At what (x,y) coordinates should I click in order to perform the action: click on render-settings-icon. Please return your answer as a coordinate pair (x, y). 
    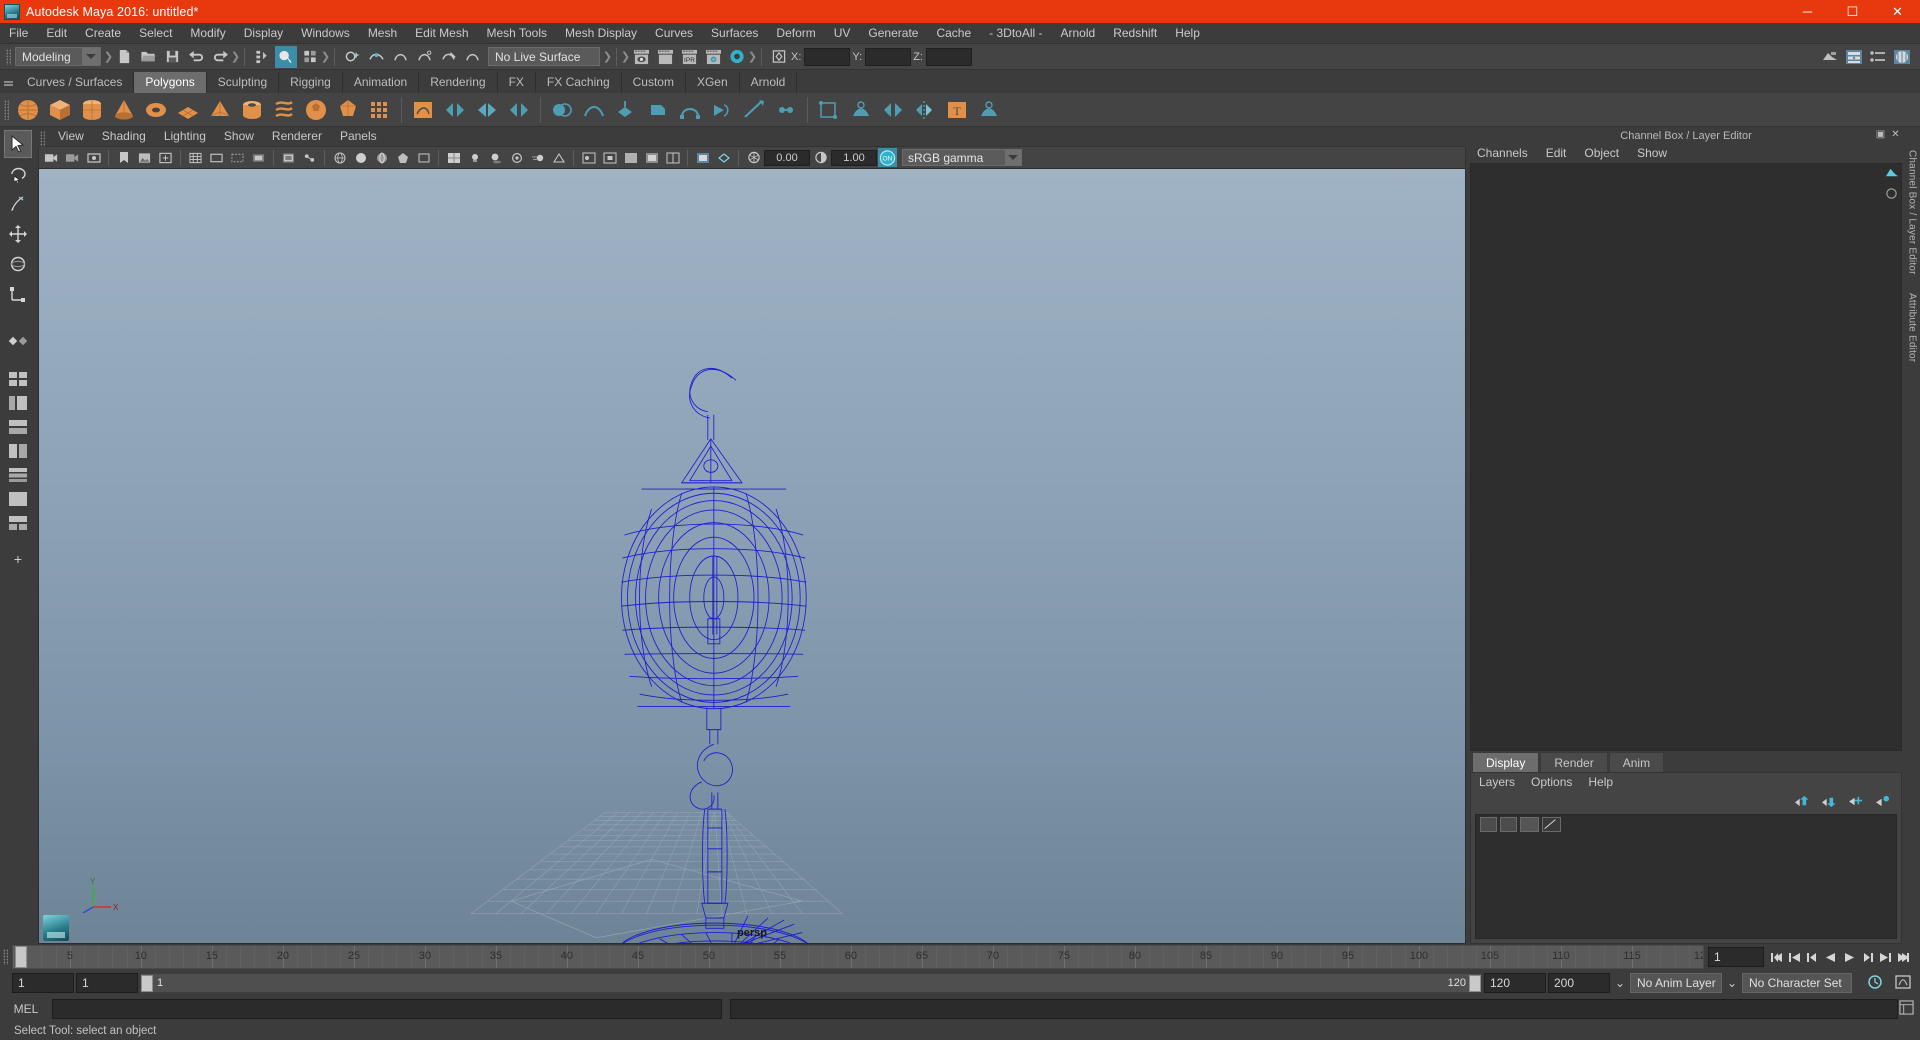
    Looking at the image, I should click on (713, 57).